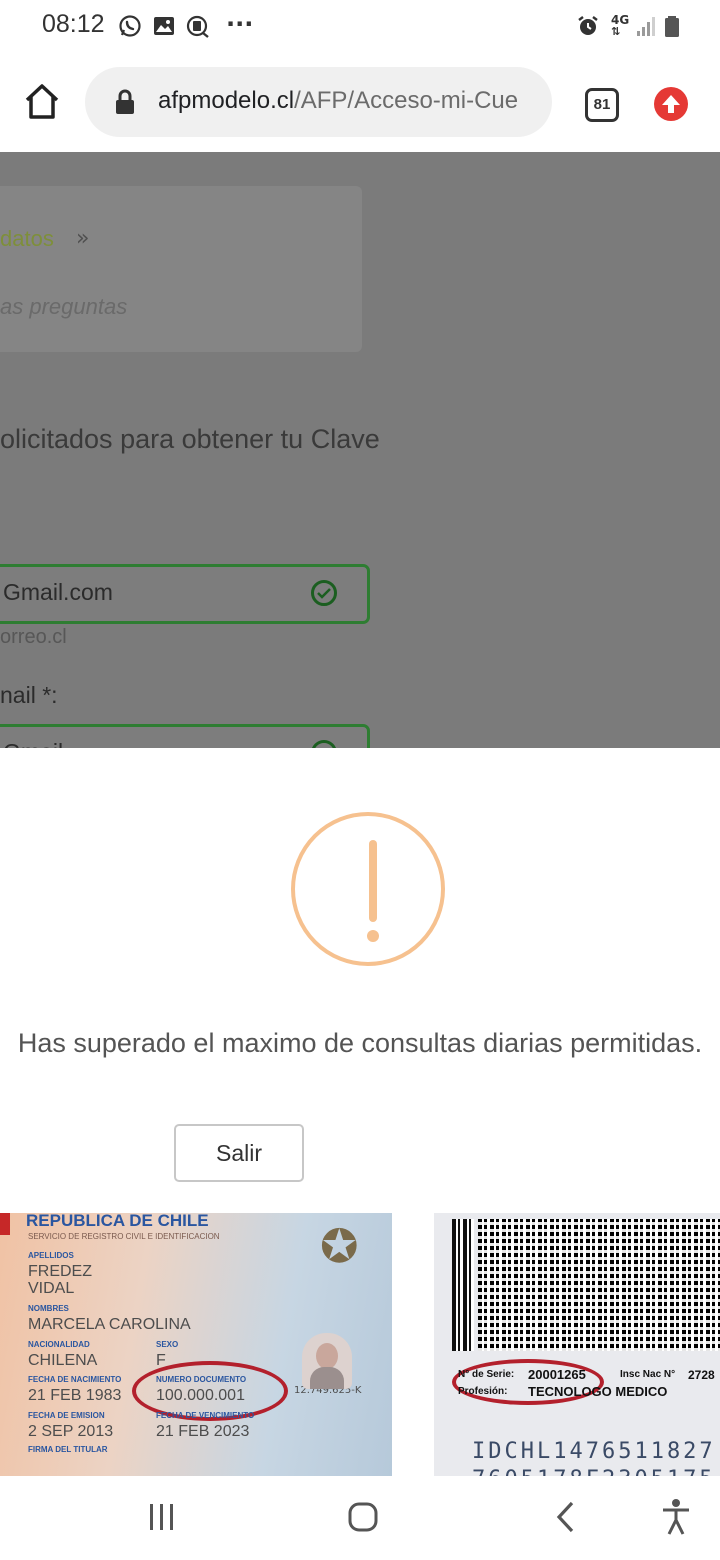 The height and width of the screenshot is (1560, 720). I want to click on field-value: VIDAL, so click(51, 1288).